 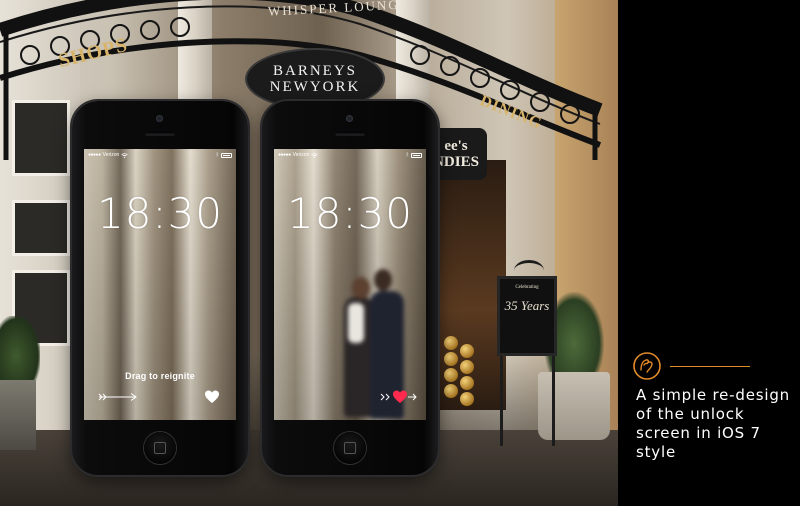 What do you see at coordinates (160, 376) in the screenshot?
I see `unlock-prompt: Drag to reignite` at bounding box center [160, 376].